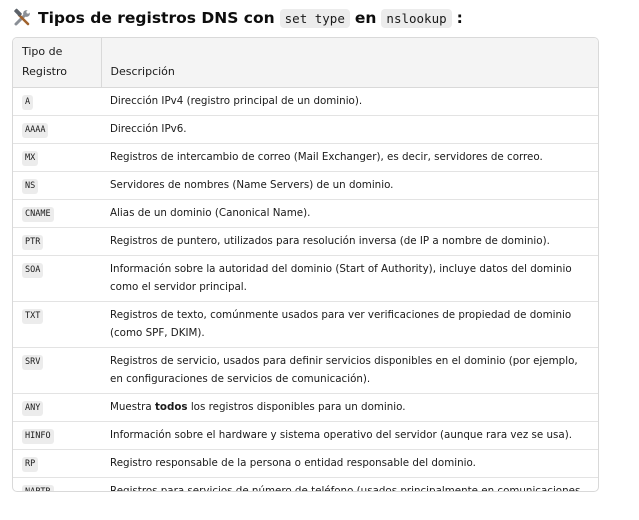  Describe the element at coordinates (30, 464) in the screenshot. I see `record-type-code: RP` at that location.